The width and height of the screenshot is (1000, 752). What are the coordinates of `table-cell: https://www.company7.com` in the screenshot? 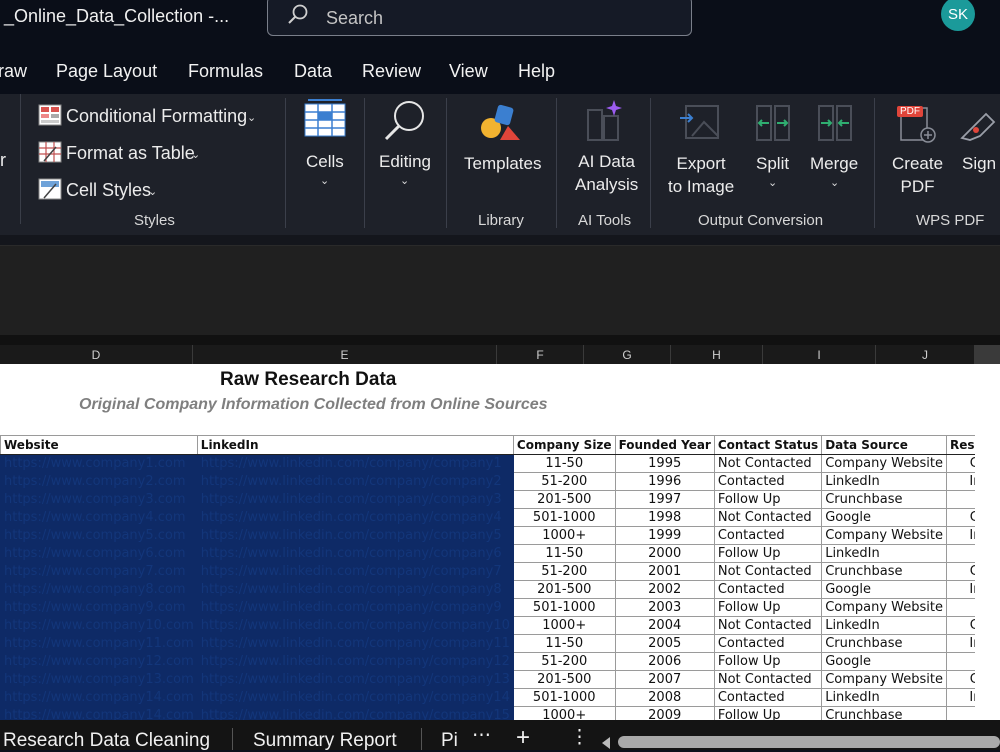 It's located at (99, 571).